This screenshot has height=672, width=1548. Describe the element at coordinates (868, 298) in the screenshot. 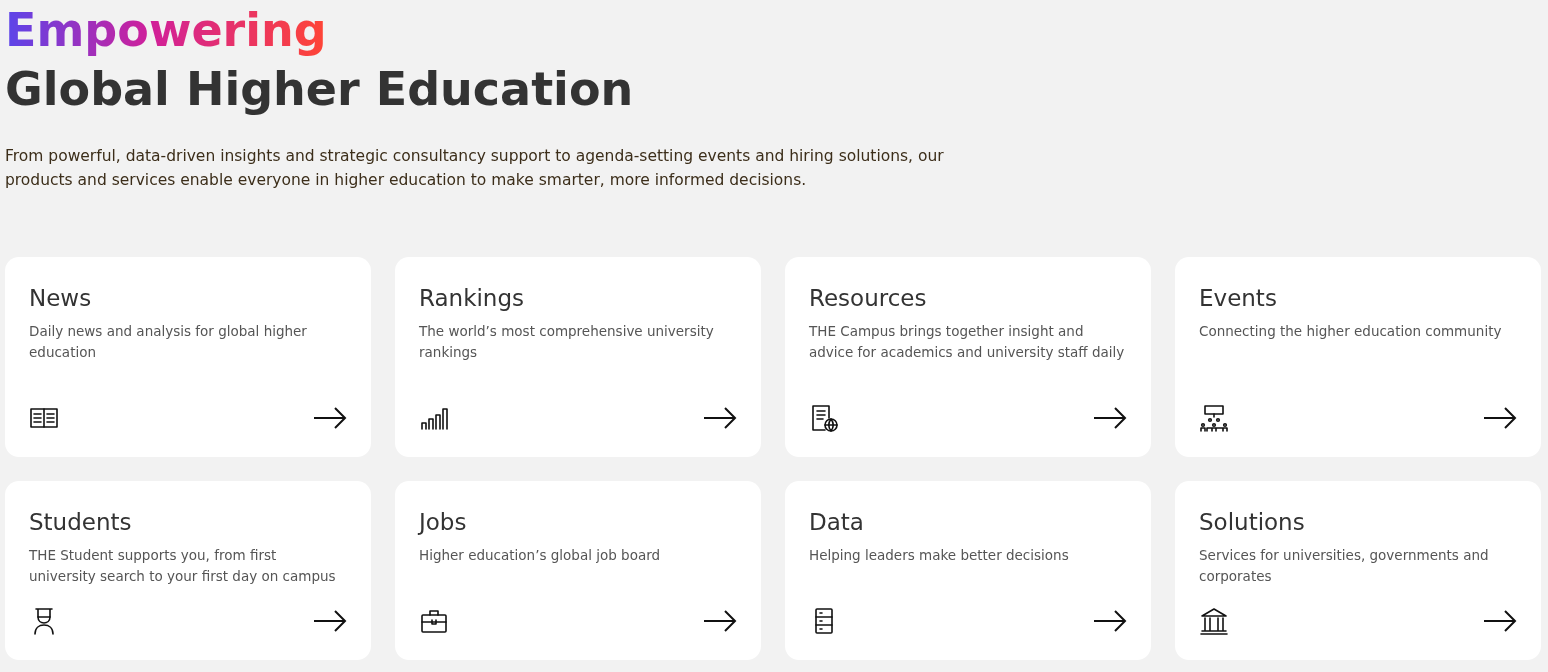

I see `card-title: Resources` at that location.